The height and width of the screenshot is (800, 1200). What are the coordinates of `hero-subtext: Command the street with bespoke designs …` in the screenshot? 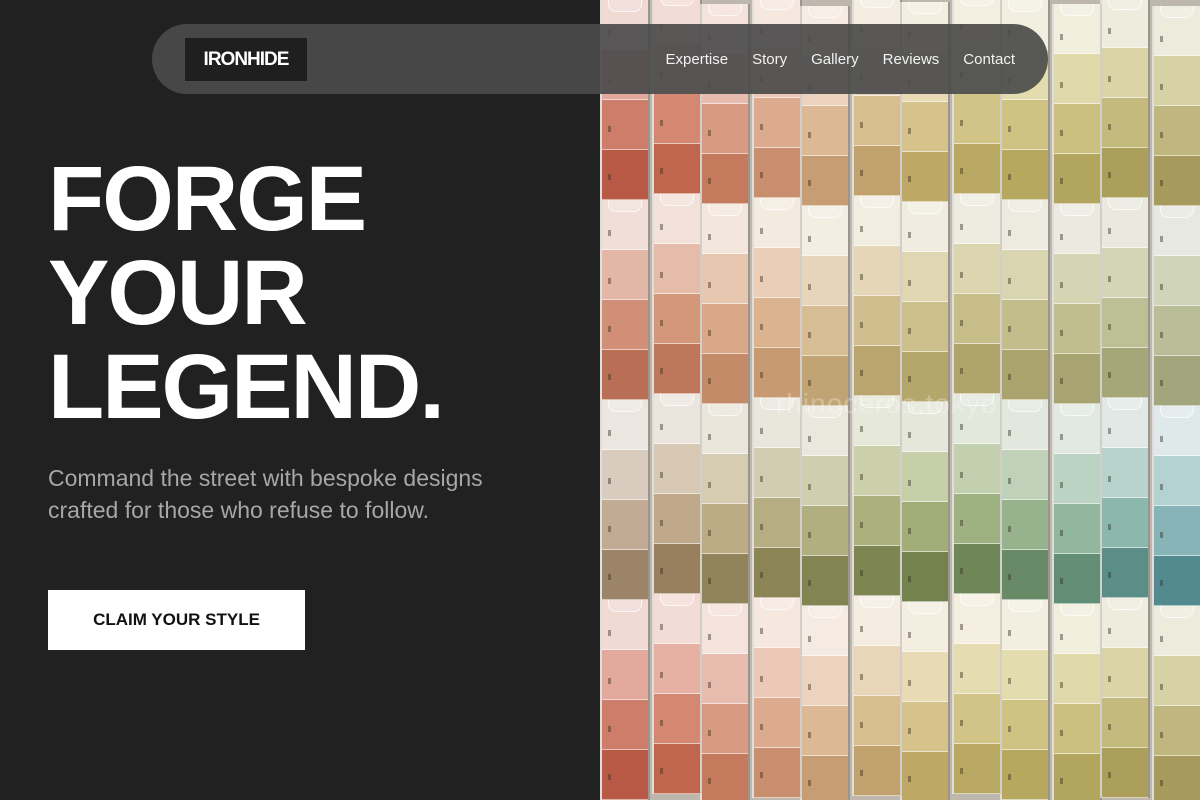 It's located at (265, 494).